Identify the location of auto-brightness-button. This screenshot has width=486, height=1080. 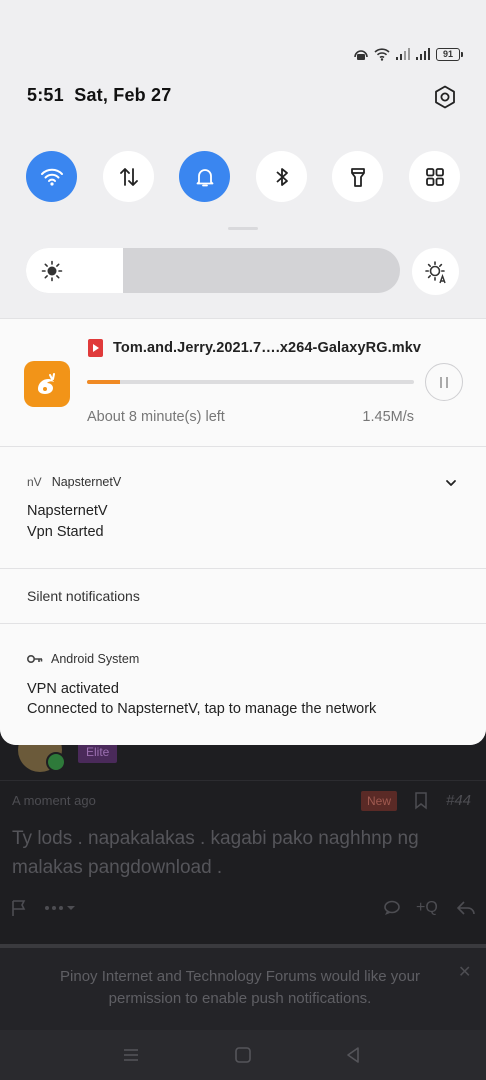
(435, 271).